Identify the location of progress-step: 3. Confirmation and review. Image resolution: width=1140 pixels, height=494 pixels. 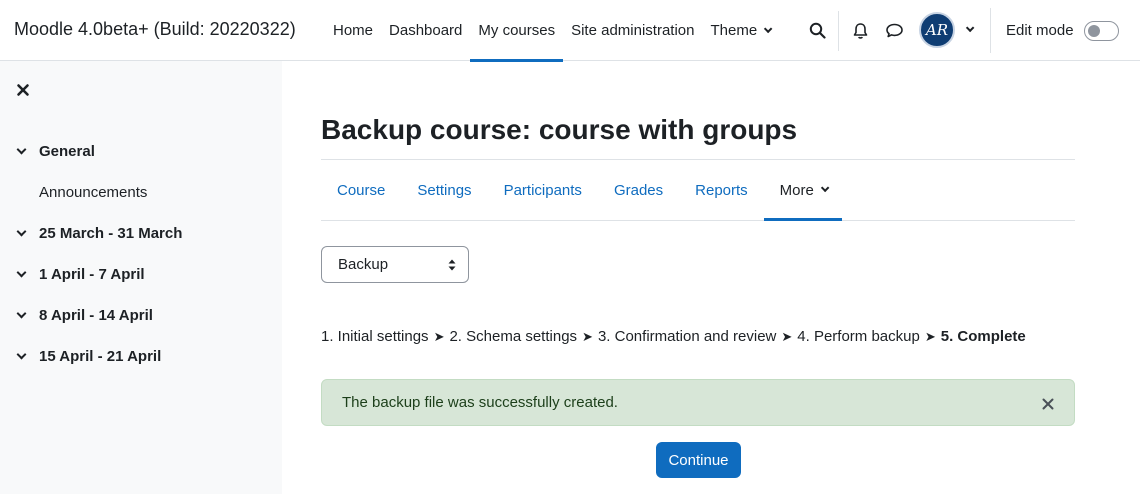
(687, 336).